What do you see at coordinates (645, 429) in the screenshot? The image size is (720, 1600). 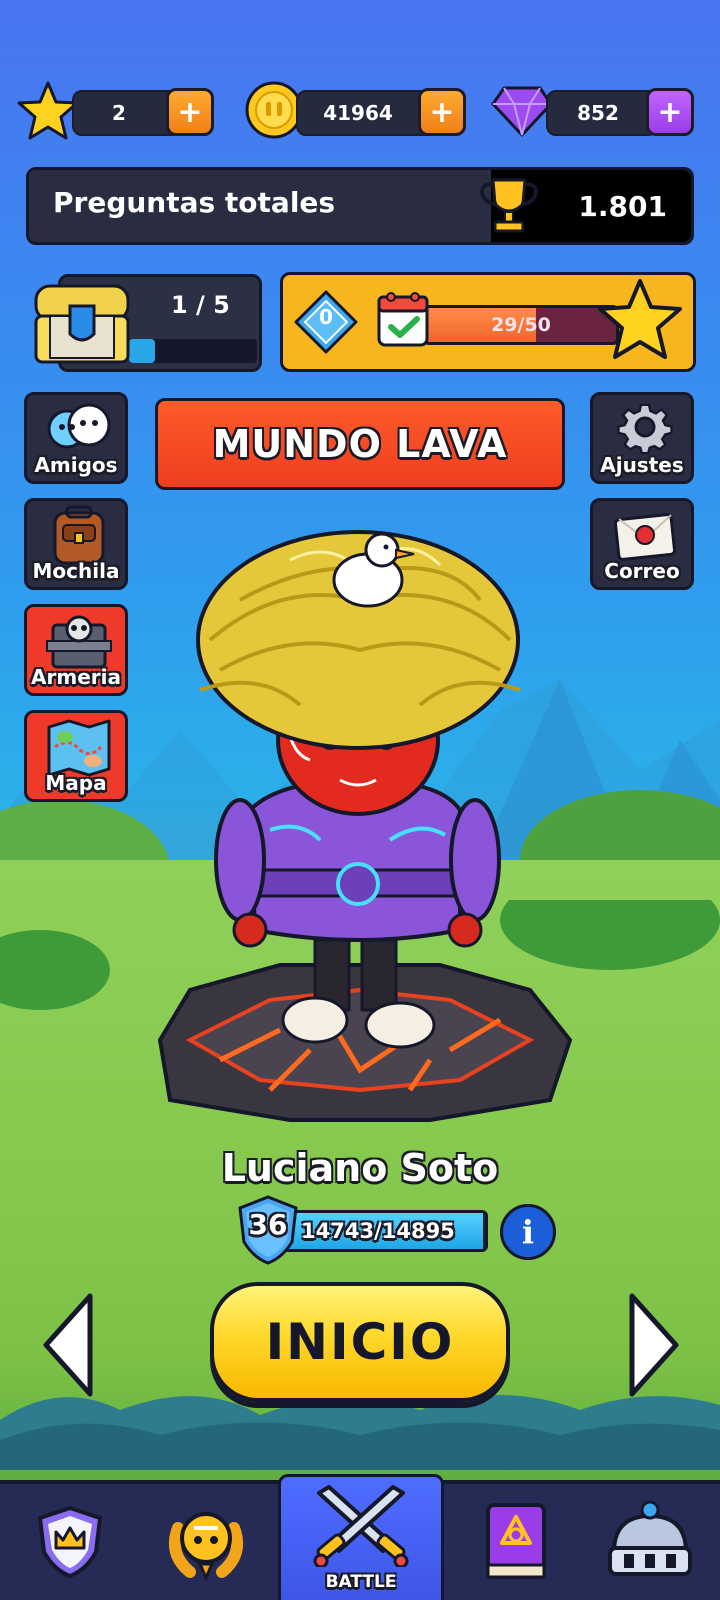 I see `gear-icon` at bounding box center [645, 429].